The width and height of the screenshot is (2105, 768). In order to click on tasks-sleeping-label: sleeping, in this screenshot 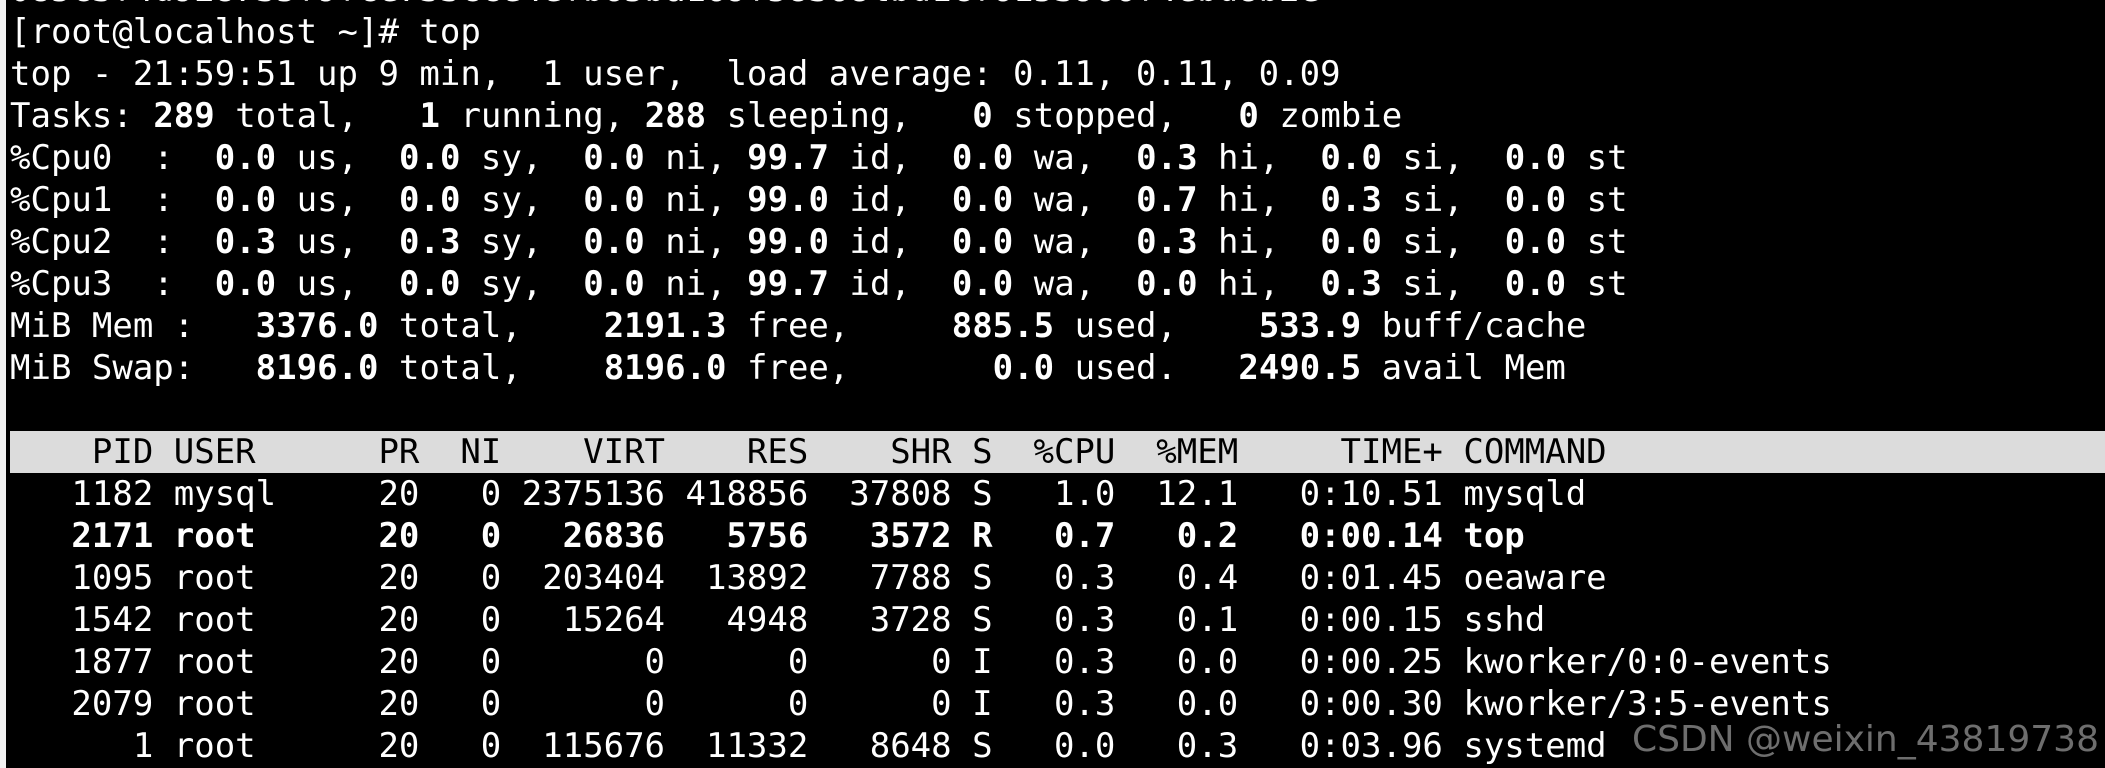, I will do `click(818, 116)`.